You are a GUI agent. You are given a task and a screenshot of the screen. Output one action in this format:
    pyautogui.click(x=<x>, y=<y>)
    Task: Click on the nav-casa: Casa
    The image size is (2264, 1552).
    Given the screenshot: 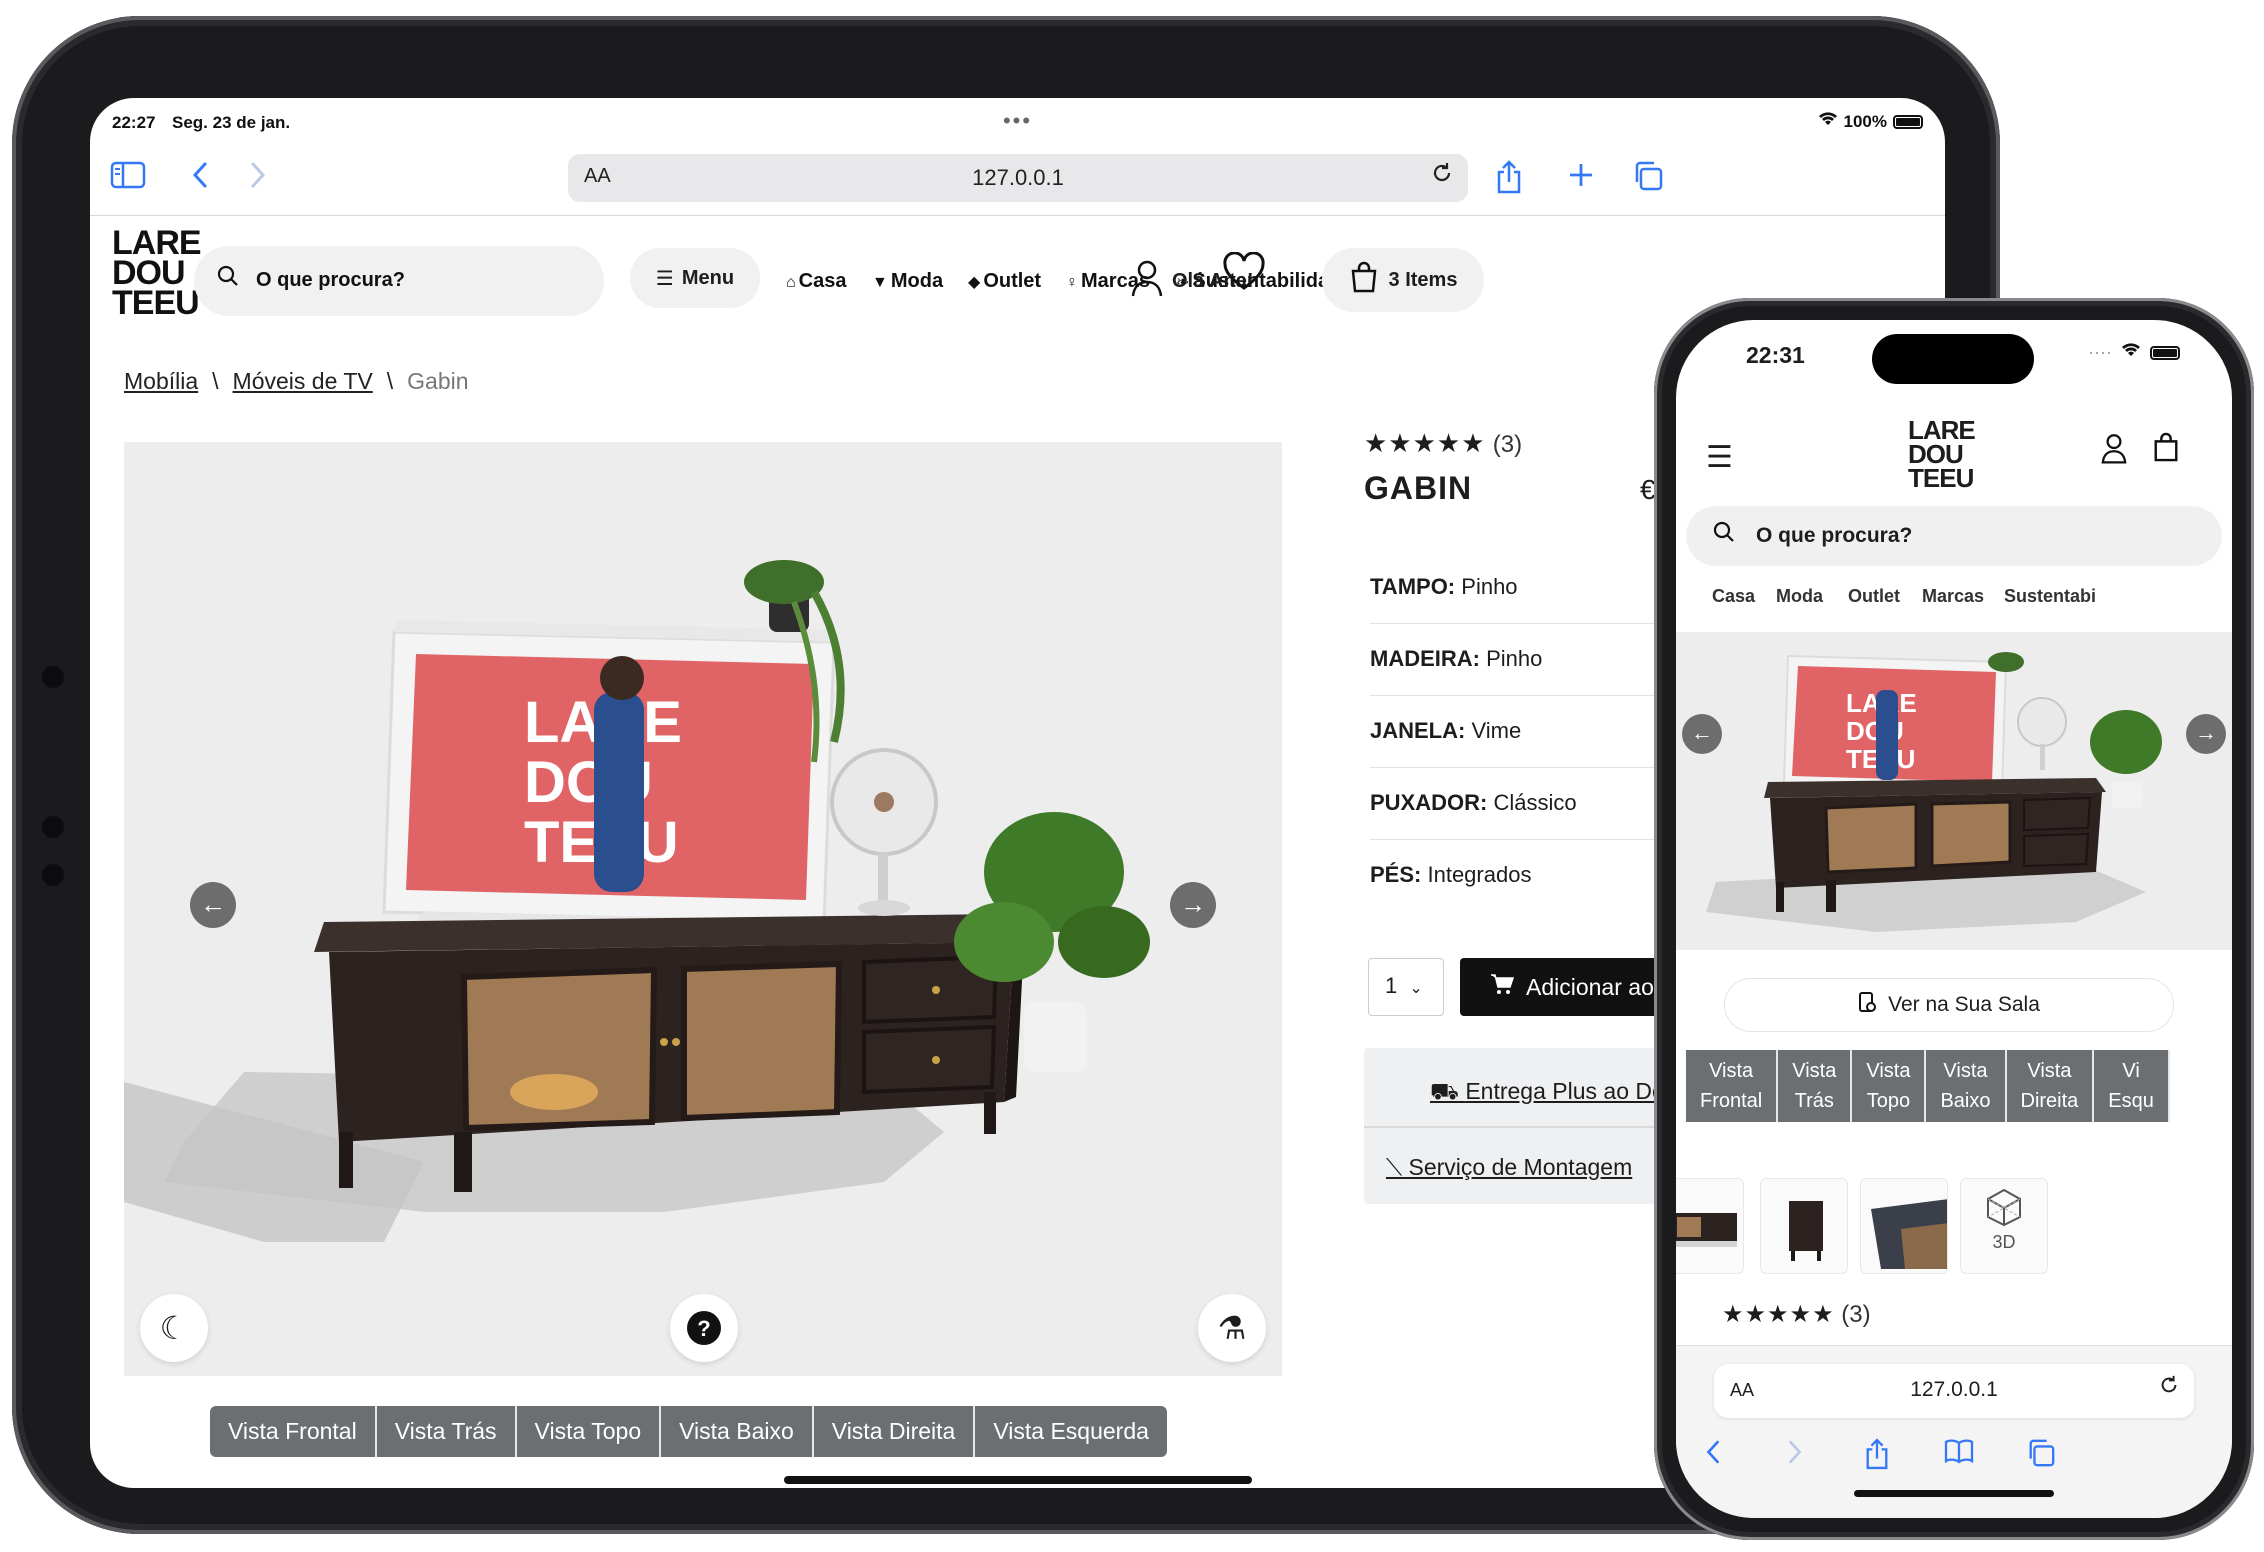 What is the action you would take?
    pyautogui.click(x=1733, y=596)
    